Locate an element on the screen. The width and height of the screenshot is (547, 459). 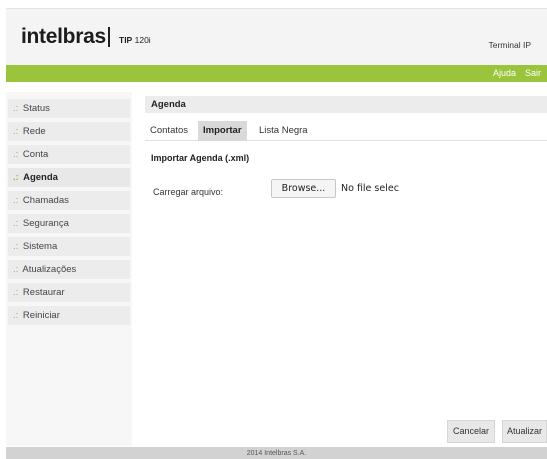
sidebar-item-seguranca: .: Segurança is located at coordinates (69, 223).